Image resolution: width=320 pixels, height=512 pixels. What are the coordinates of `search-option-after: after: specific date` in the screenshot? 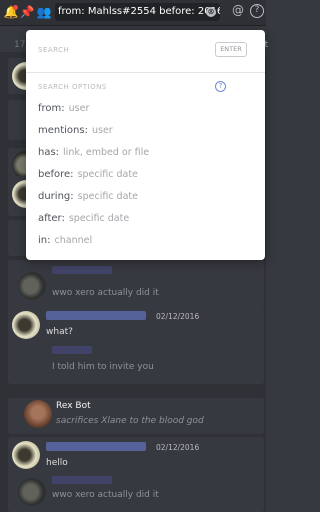 It's located at (83, 218).